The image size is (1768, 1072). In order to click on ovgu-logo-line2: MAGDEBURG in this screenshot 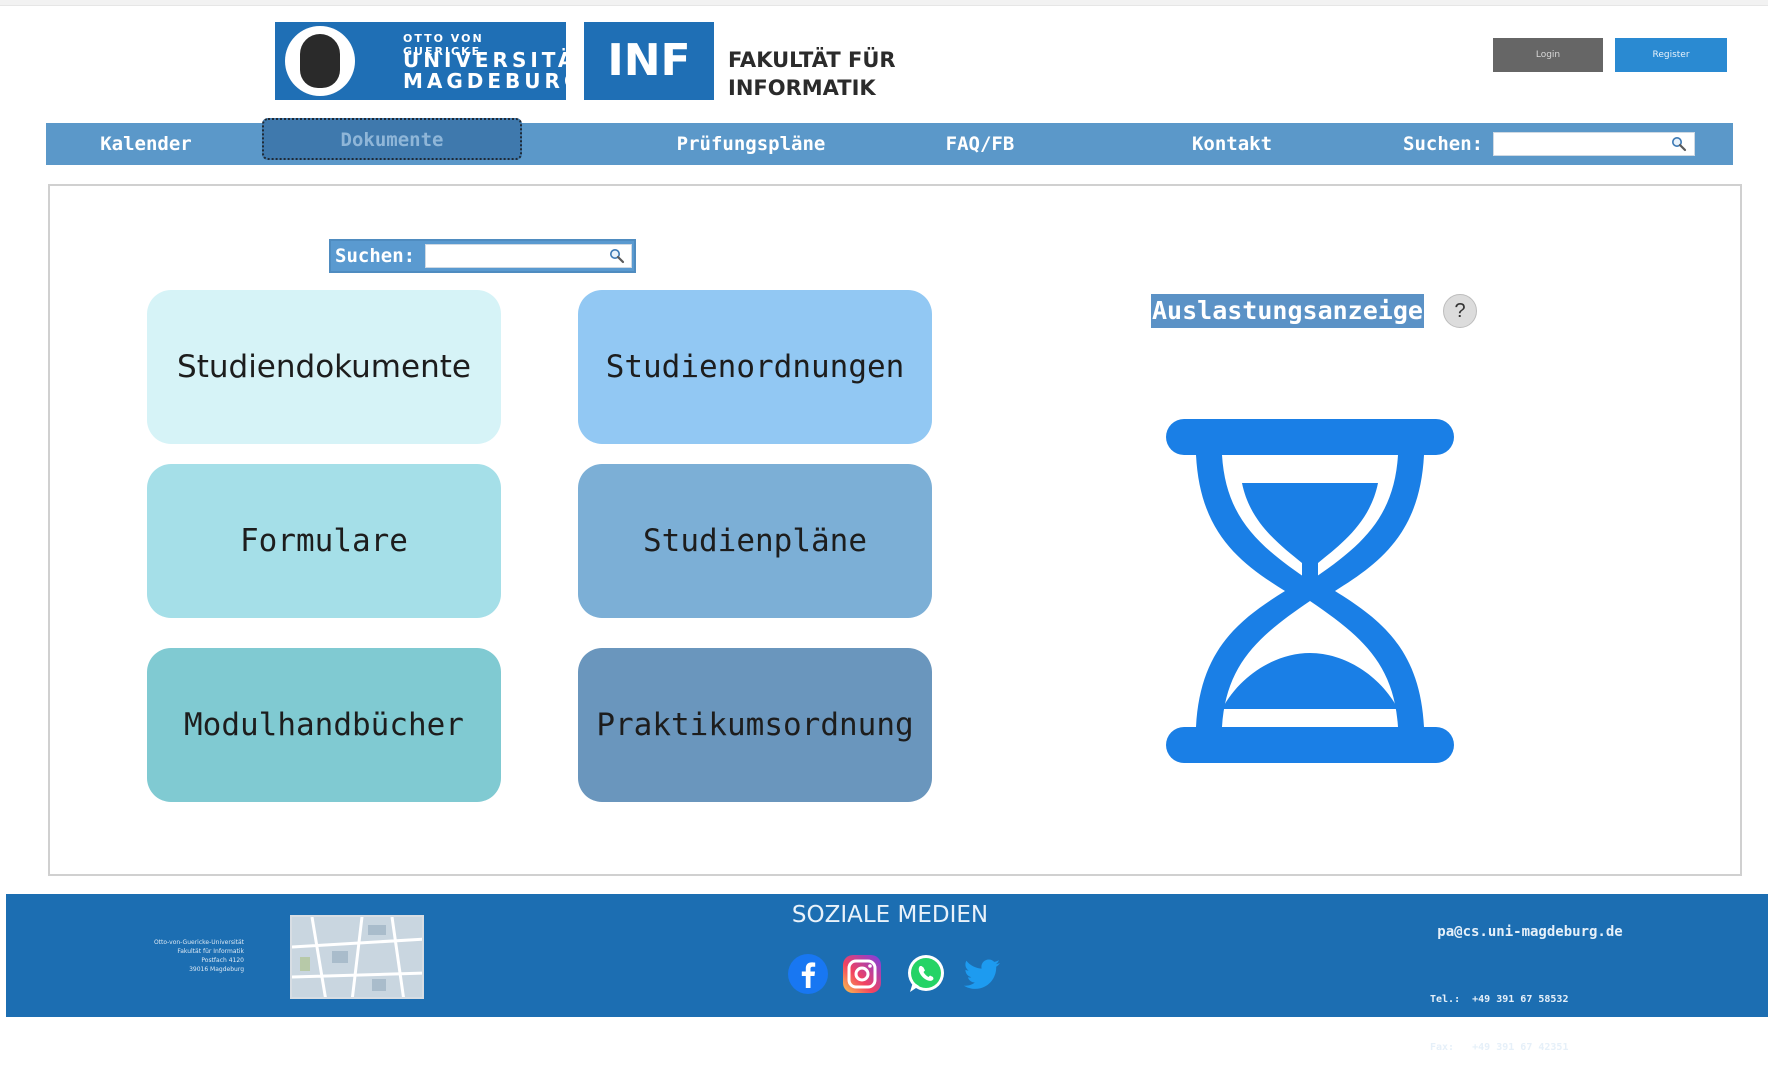, I will do `click(494, 81)`.